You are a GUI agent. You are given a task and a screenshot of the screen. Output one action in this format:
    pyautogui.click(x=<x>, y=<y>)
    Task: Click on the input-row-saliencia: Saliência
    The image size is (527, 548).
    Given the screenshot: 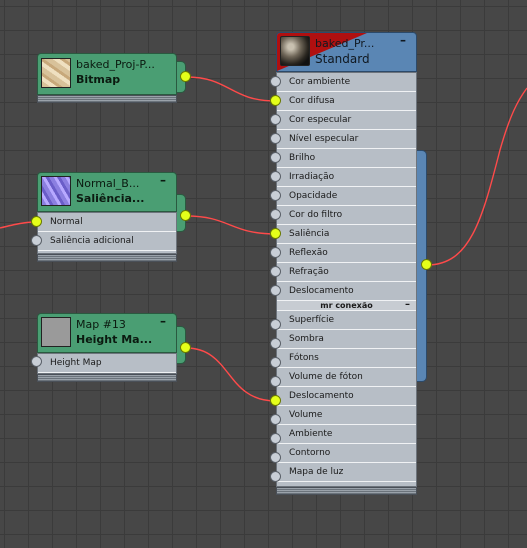 What is the action you would take?
    pyautogui.click(x=346, y=234)
    